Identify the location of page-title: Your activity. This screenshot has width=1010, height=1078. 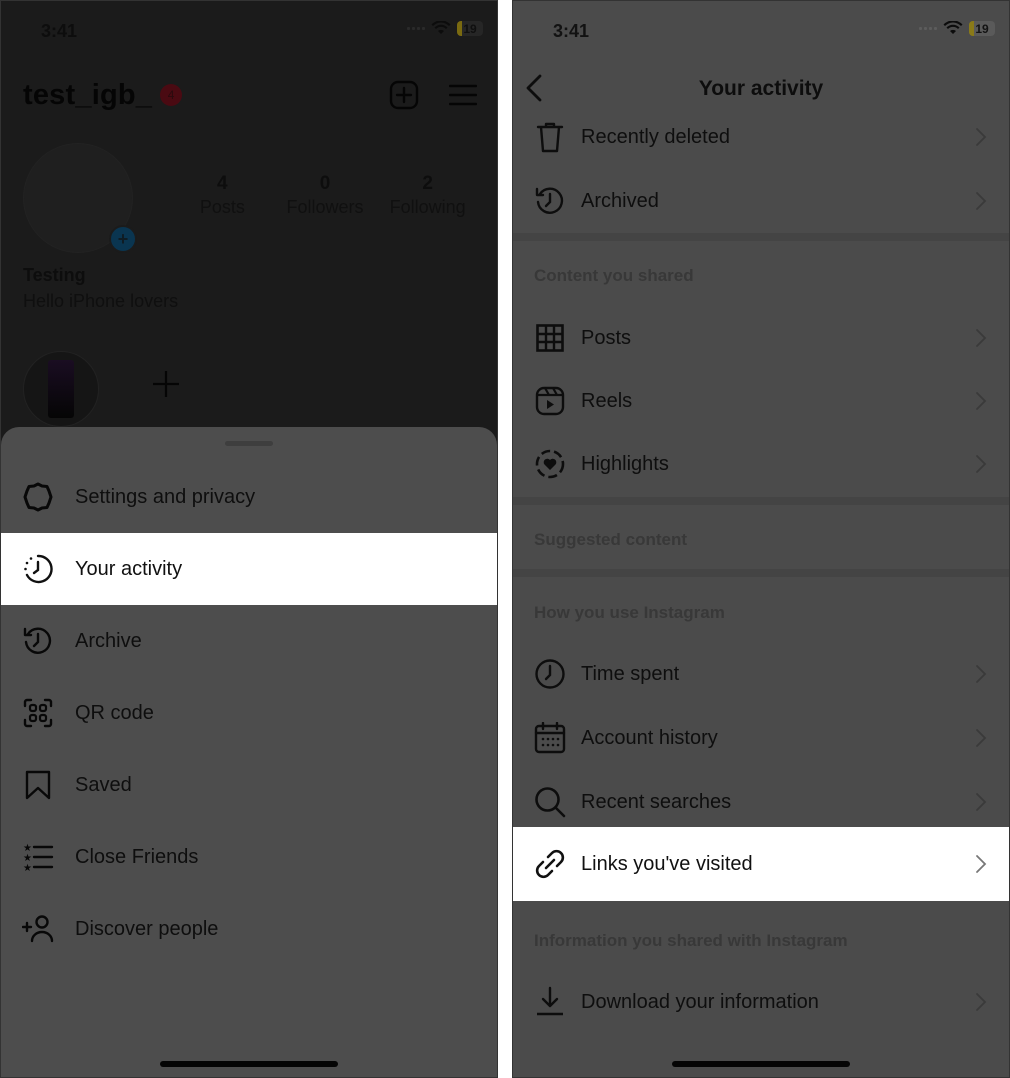
(761, 88).